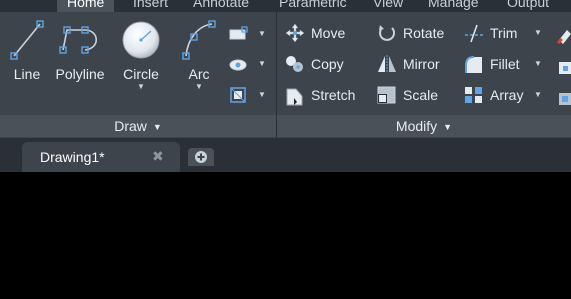 The width and height of the screenshot is (571, 299). I want to click on polyline-button: Polyline, so click(80, 50).